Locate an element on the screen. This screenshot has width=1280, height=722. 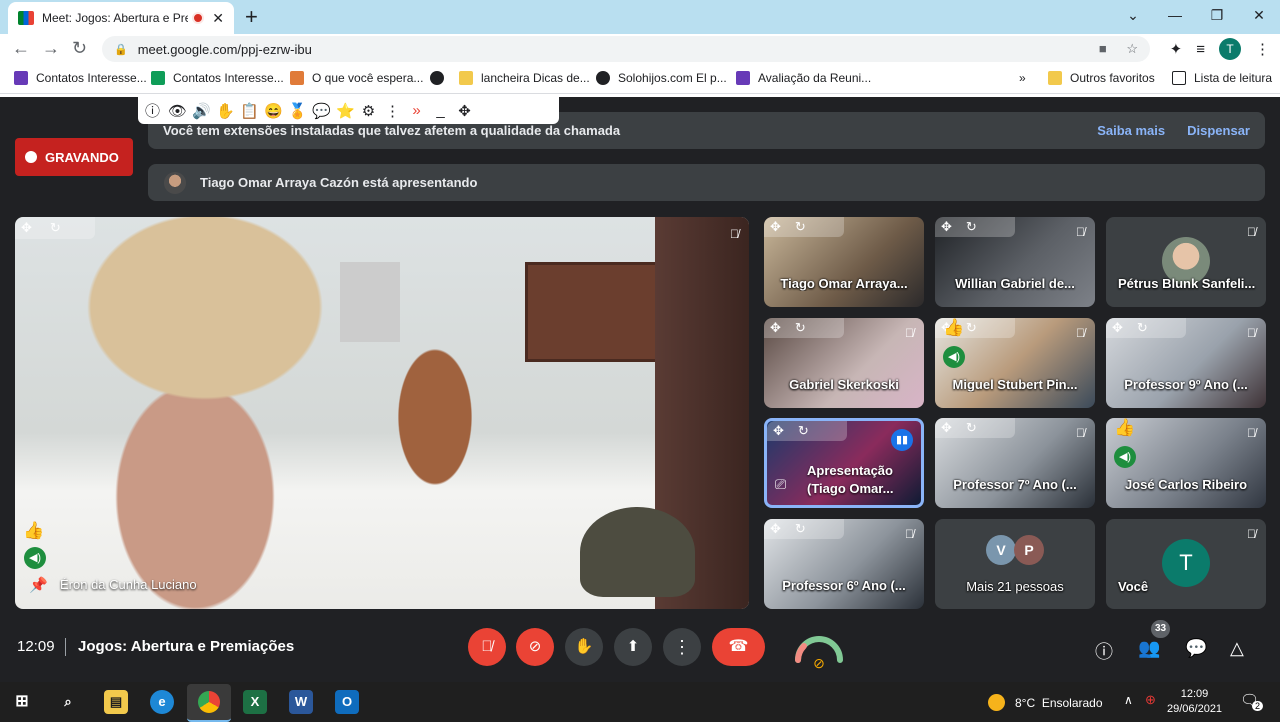
media-control-icon: ≡ is located at coordinates (1200, 49).